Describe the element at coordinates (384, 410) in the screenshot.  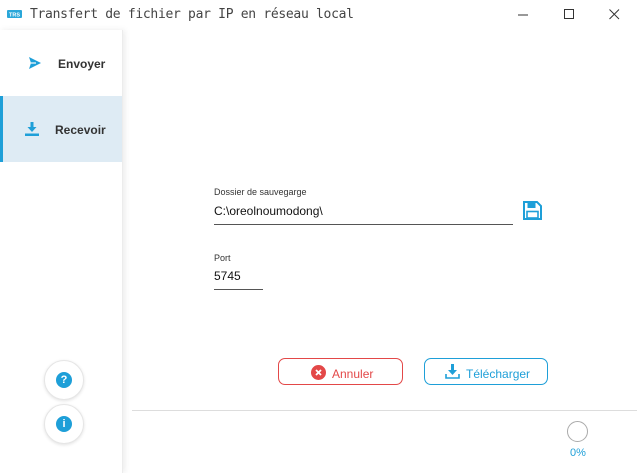
I see `status-divider` at that location.